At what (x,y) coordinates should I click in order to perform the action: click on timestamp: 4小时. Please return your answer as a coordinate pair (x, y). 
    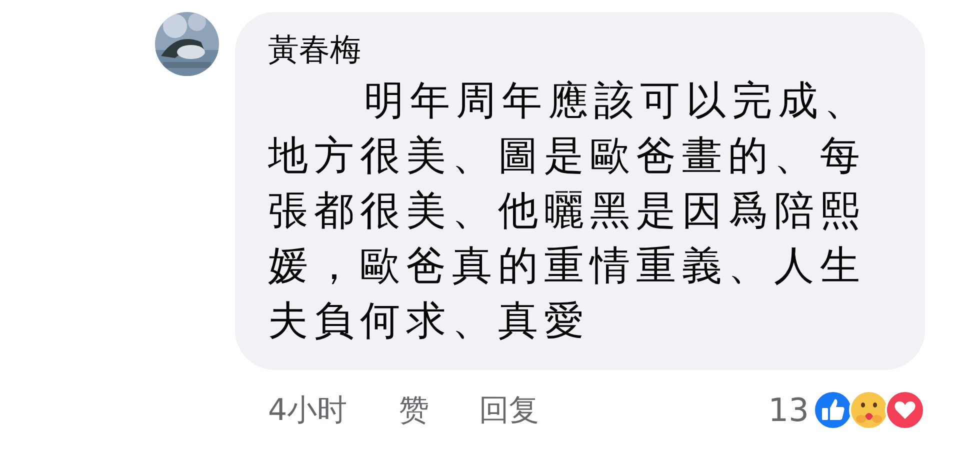
    Looking at the image, I should click on (308, 411).